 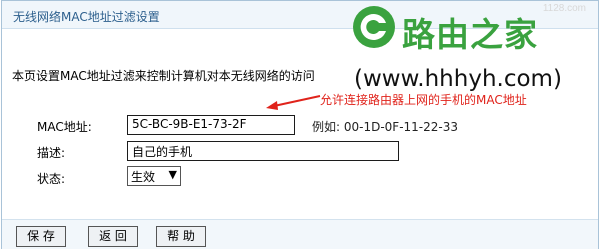 I want to click on watermark-domain: (www.hhhyh.com), so click(x=458, y=79).